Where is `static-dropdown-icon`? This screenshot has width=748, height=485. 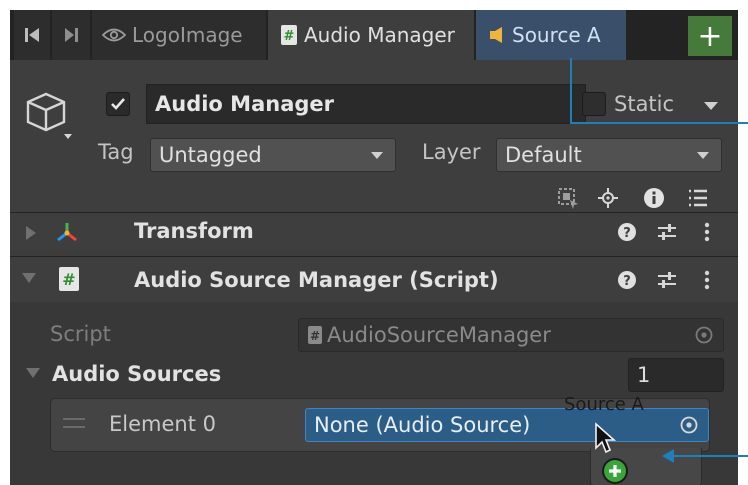
static-dropdown-icon is located at coordinates (711, 106).